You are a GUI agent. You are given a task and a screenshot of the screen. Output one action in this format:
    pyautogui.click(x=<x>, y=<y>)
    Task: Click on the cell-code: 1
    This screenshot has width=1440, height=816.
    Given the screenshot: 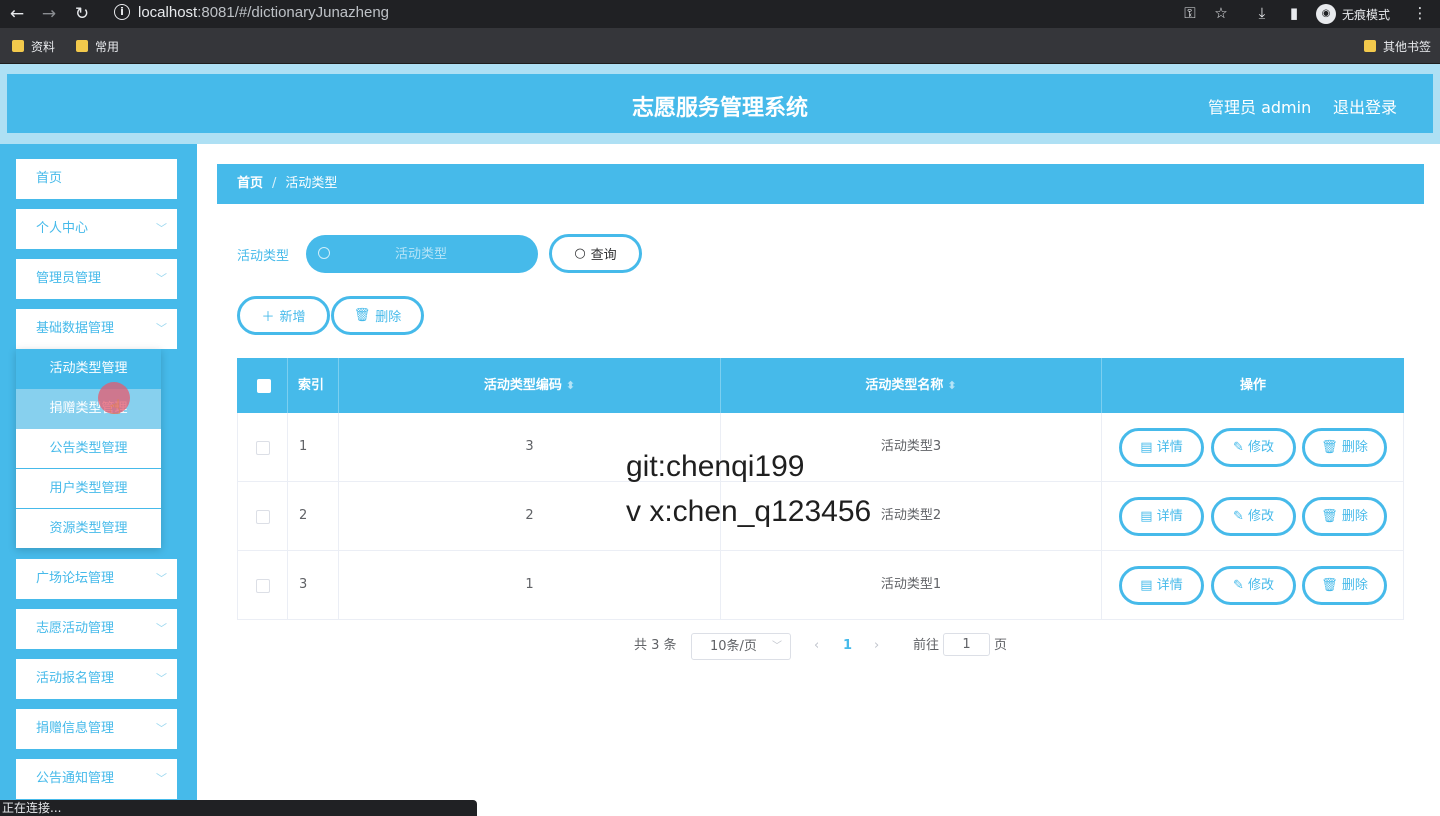 What is the action you would take?
    pyautogui.click(x=530, y=585)
    